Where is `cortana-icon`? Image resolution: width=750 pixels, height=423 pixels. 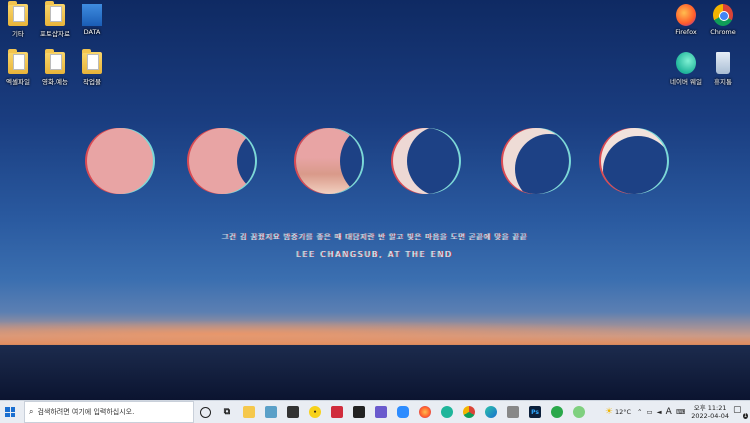
cortana-icon is located at coordinates (205, 412).